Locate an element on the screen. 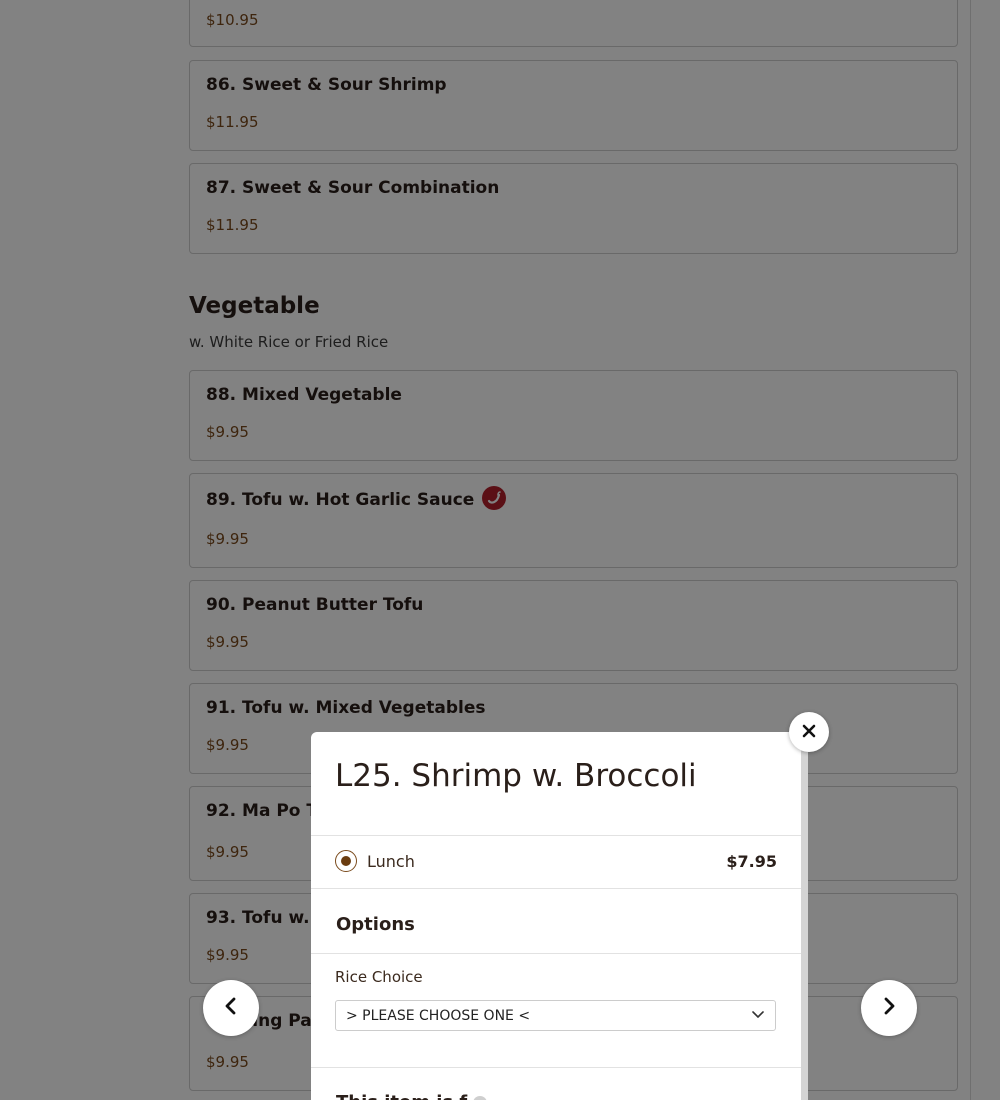  rice-choice-select: > PLEASE CHOOSE ONE < is located at coordinates (555, 1015).